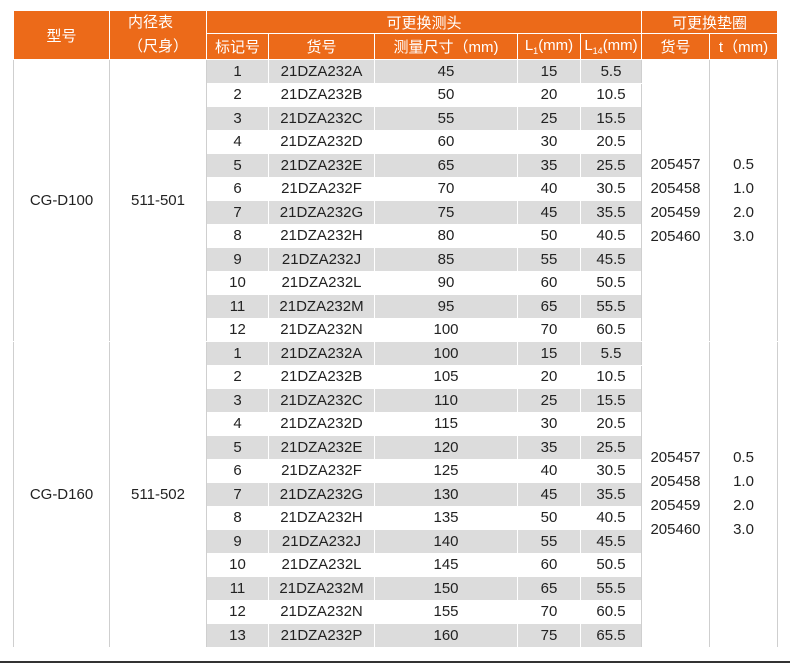 This screenshot has height=665, width=790. Describe the element at coordinates (321, 470) in the screenshot. I see `part-no-cell: 21DZA232F` at that location.